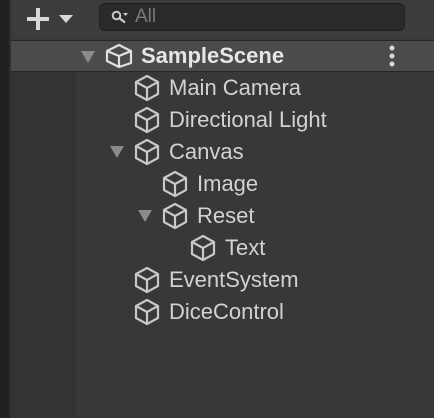  I want to click on tree-item-canvas: Canvas, so click(217, 152).